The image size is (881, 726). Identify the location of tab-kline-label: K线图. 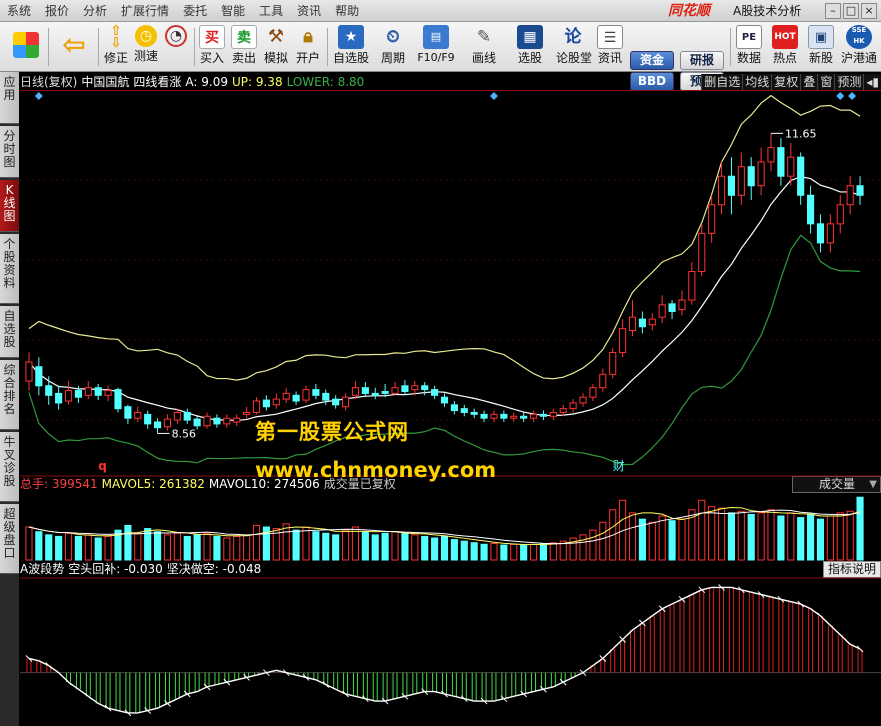
(9, 203).